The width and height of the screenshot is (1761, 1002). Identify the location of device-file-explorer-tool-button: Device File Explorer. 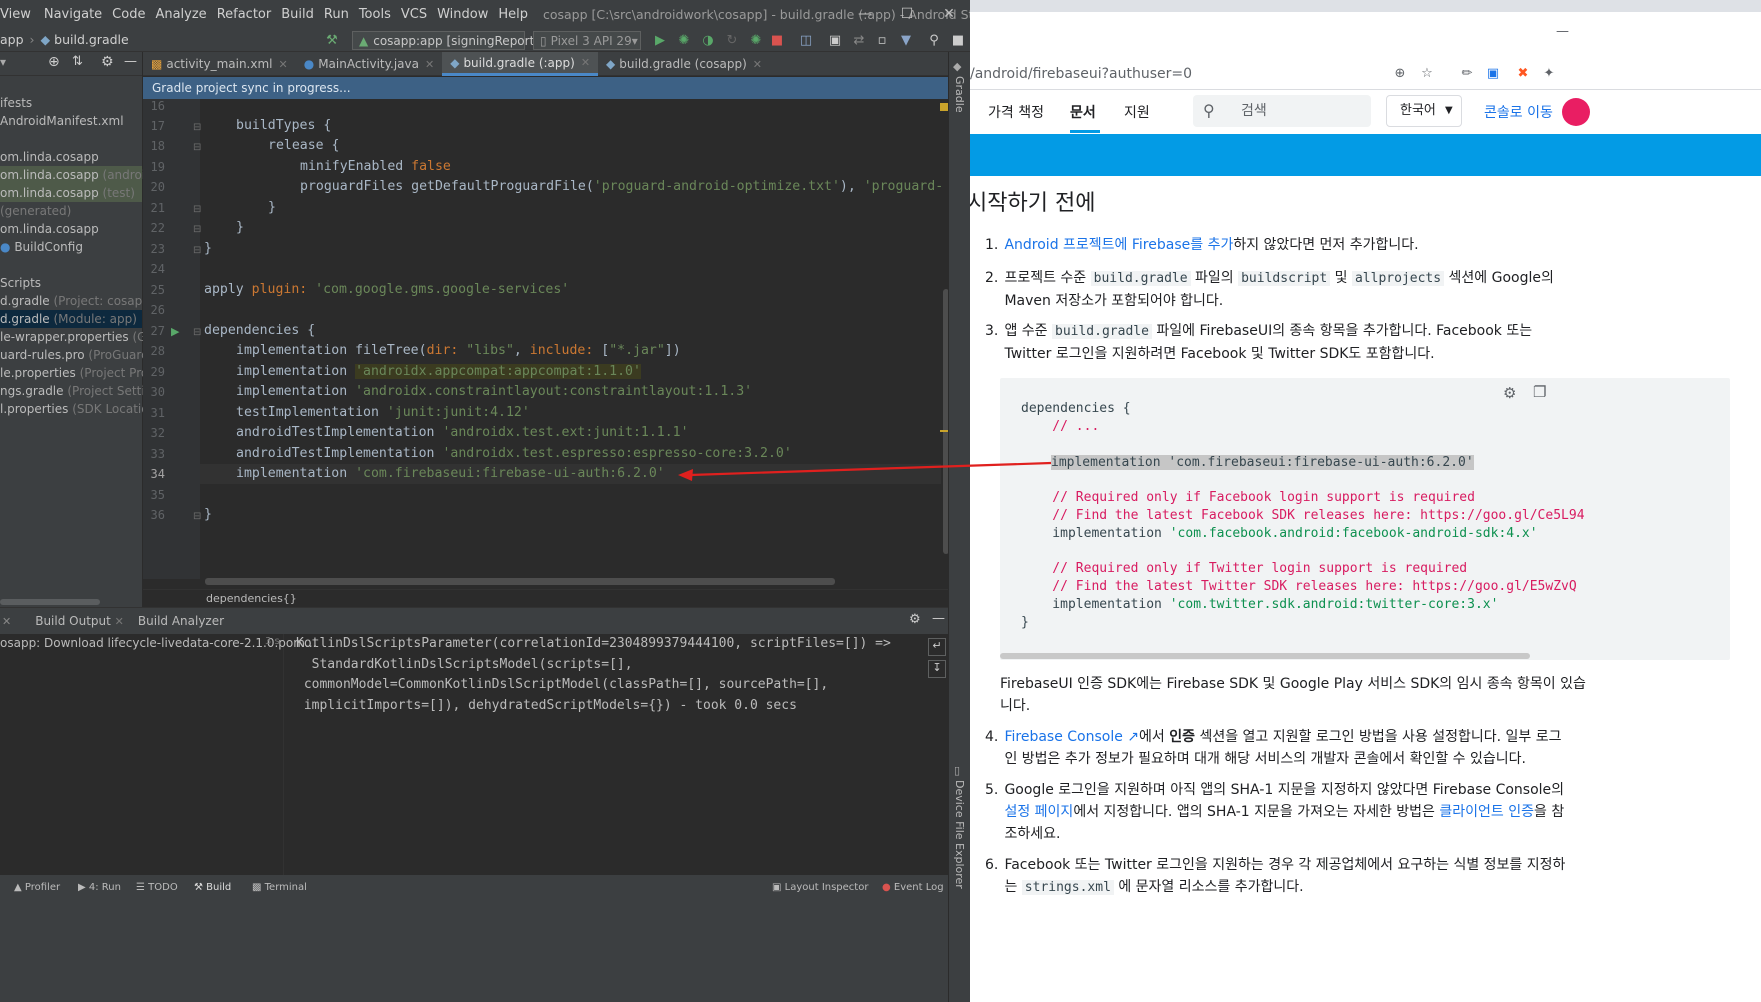
(959, 834).